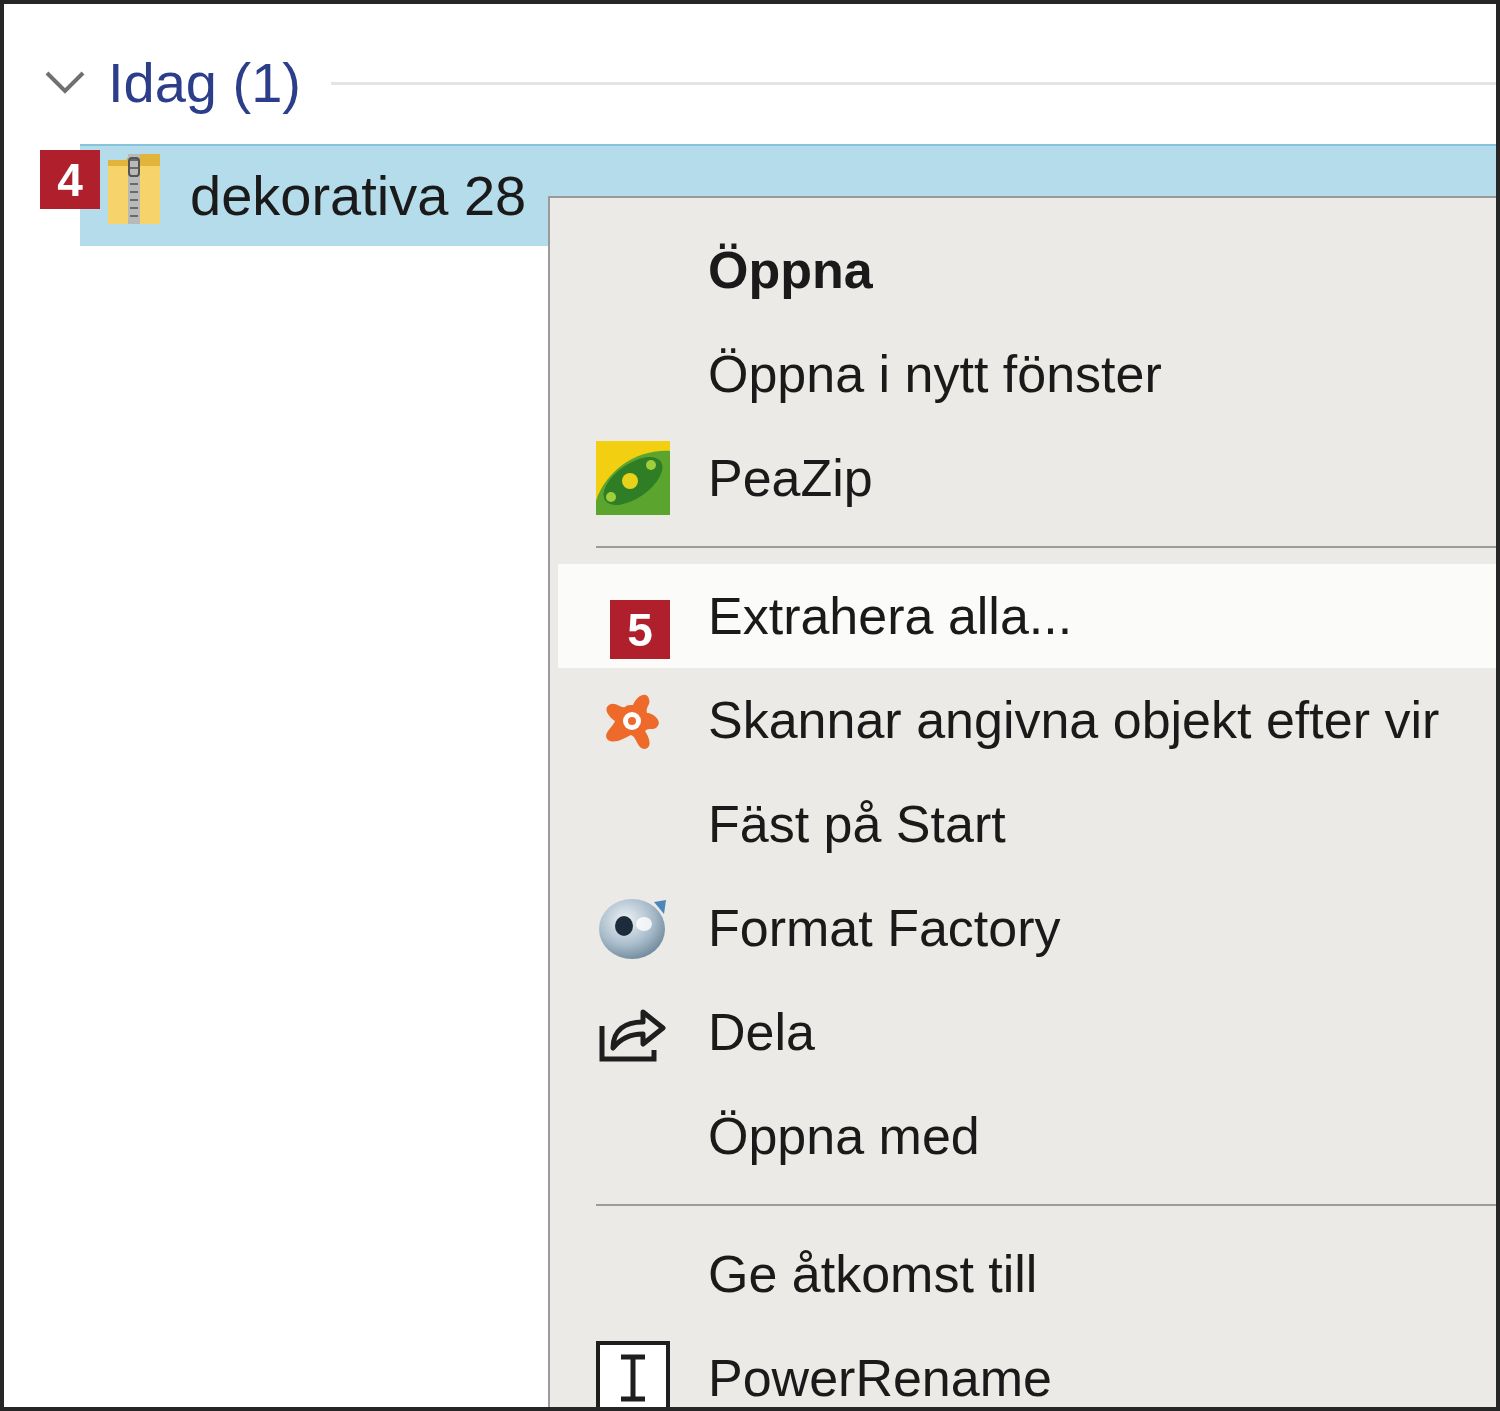  What do you see at coordinates (134, 189) in the screenshot?
I see `zip-folder-icon` at bounding box center [134, 189].